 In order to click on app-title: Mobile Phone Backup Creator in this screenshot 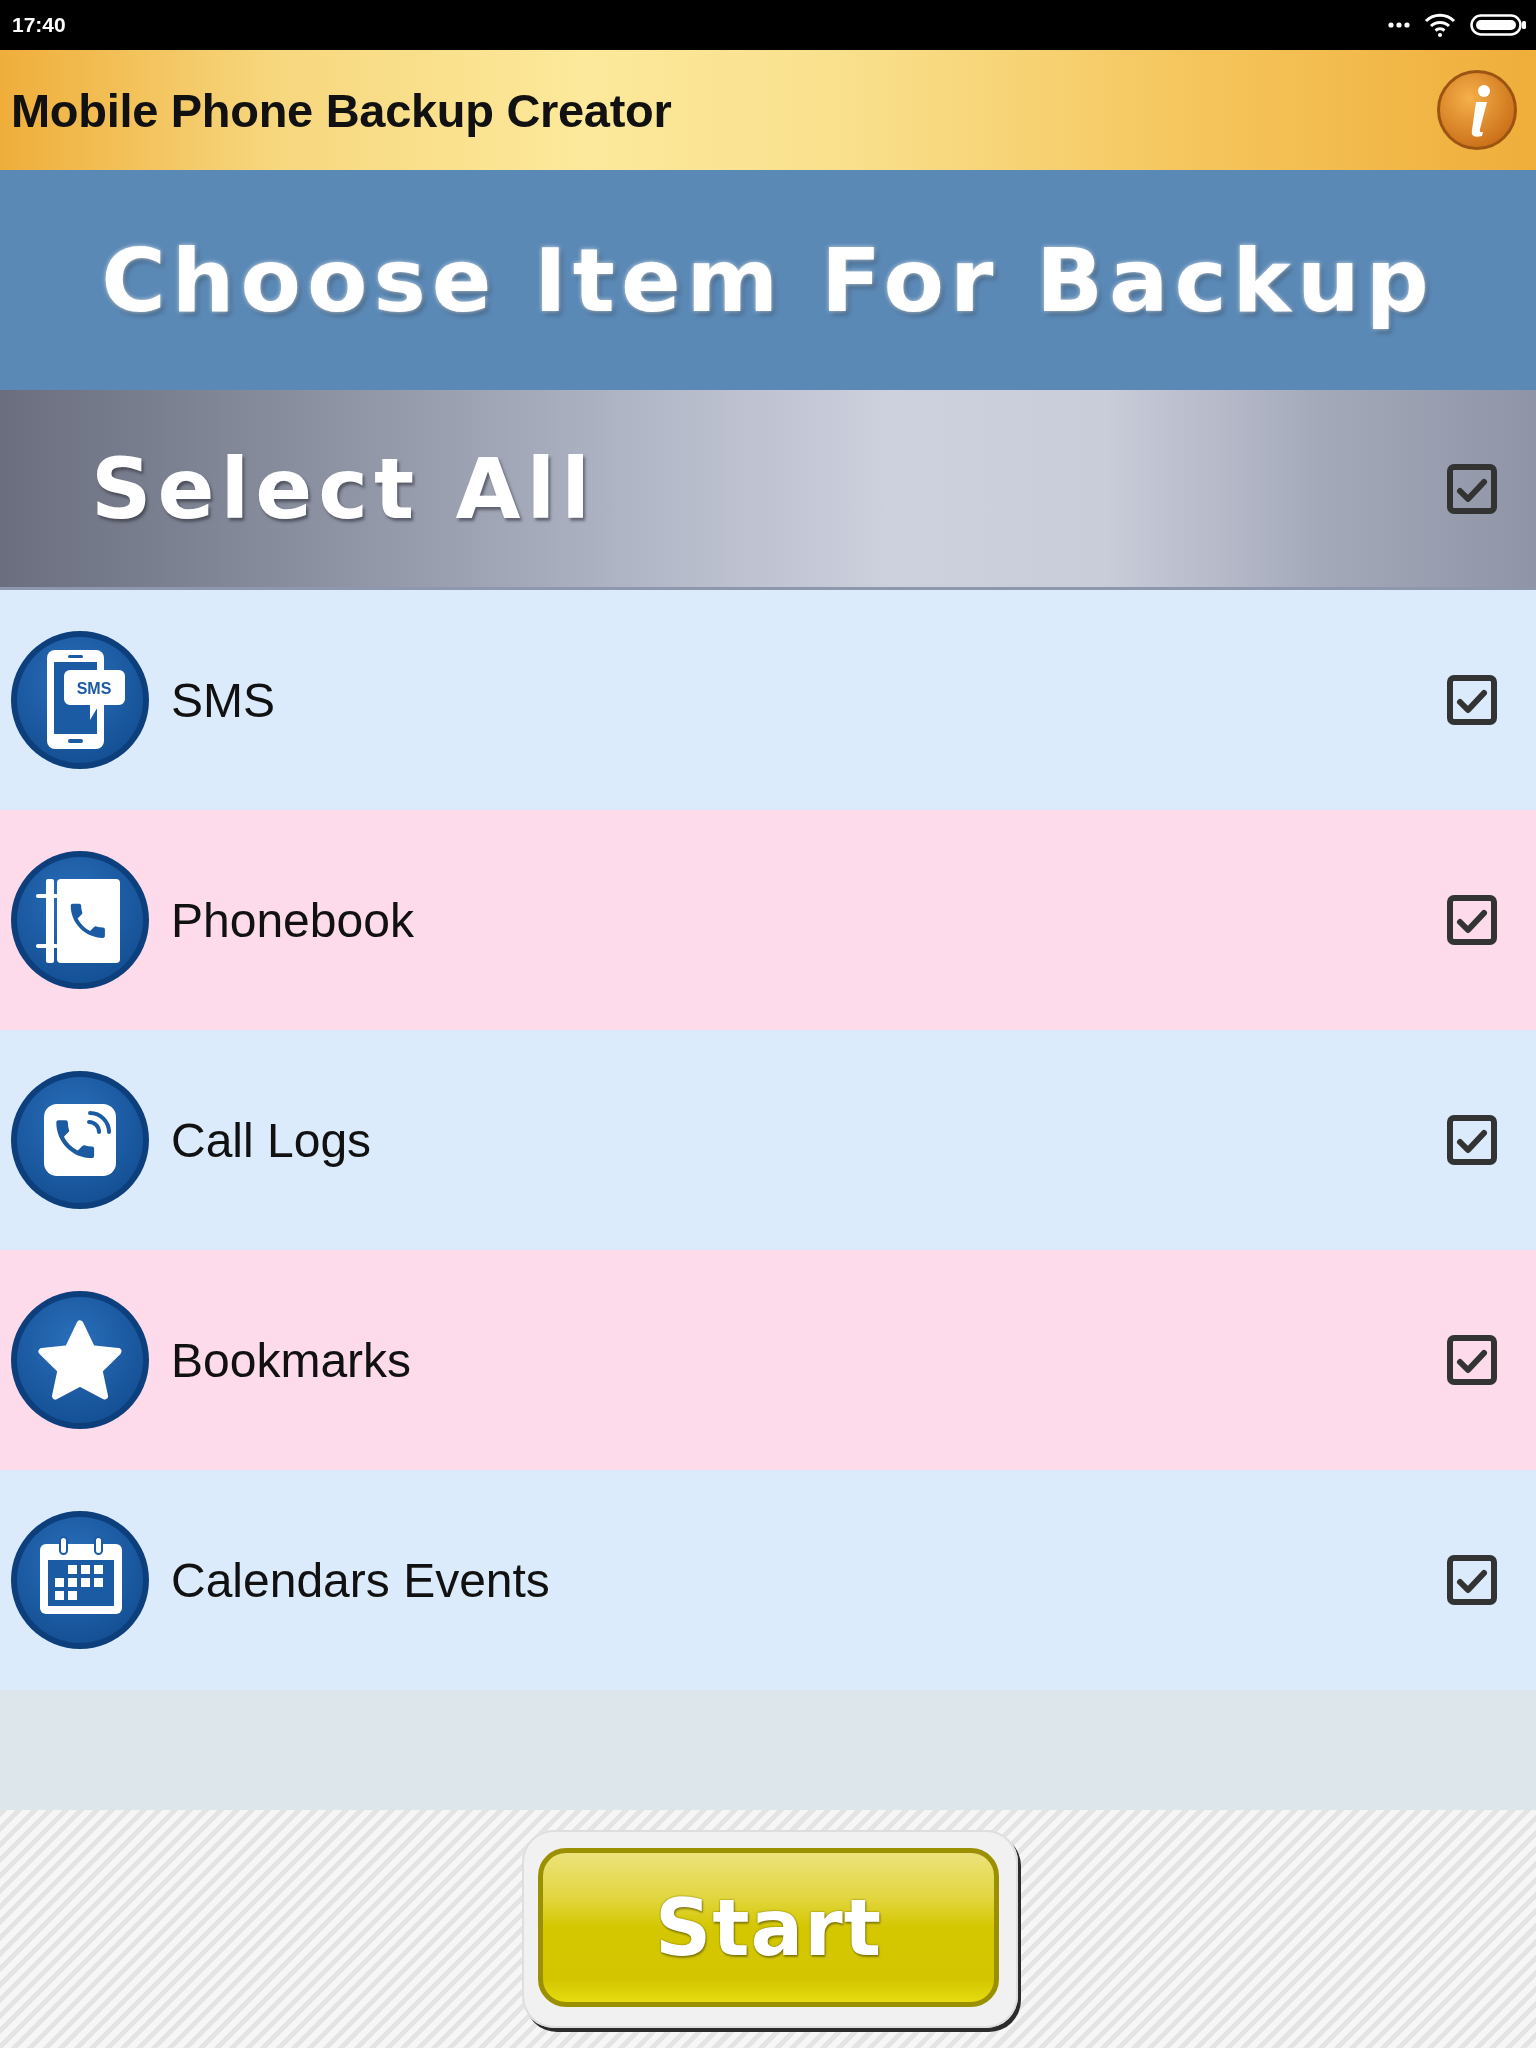, I will do `click(341, 110)`.